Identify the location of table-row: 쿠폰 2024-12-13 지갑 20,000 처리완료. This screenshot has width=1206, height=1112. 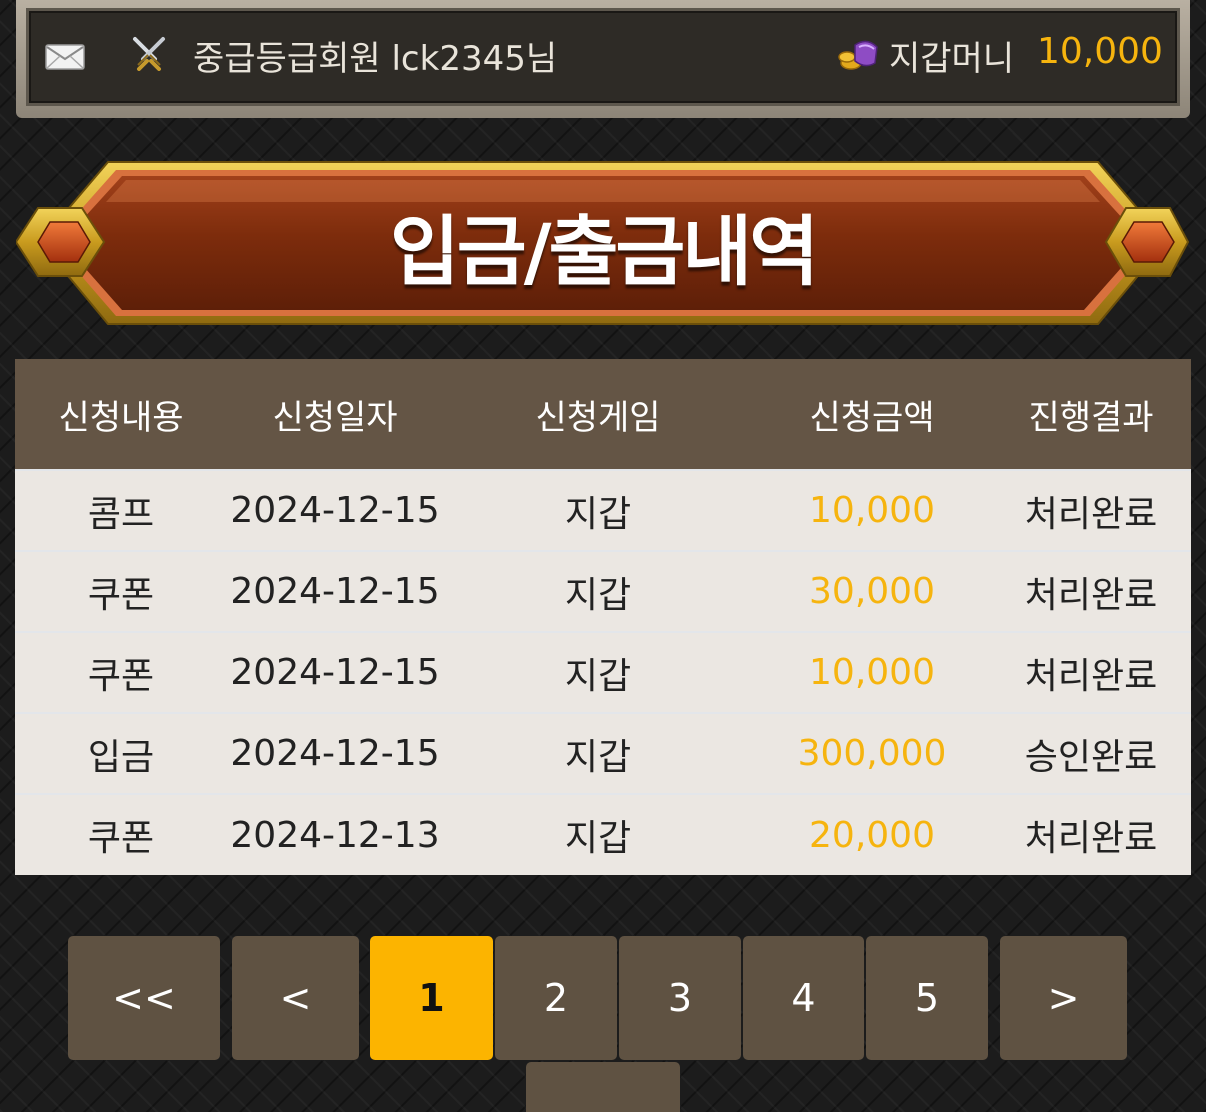
(603, 834).